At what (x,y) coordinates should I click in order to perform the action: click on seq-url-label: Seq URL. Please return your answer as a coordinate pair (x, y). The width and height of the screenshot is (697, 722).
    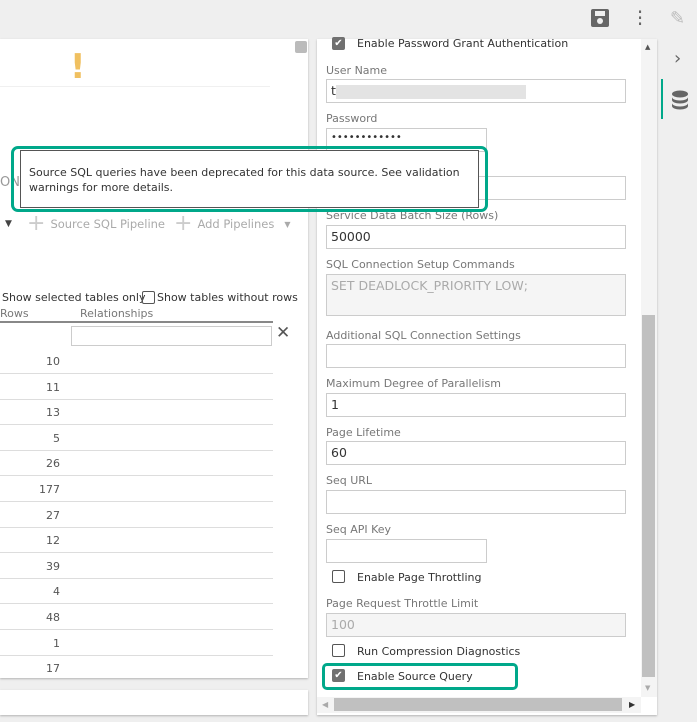
    Looking at the image, I should click on (349, 480).